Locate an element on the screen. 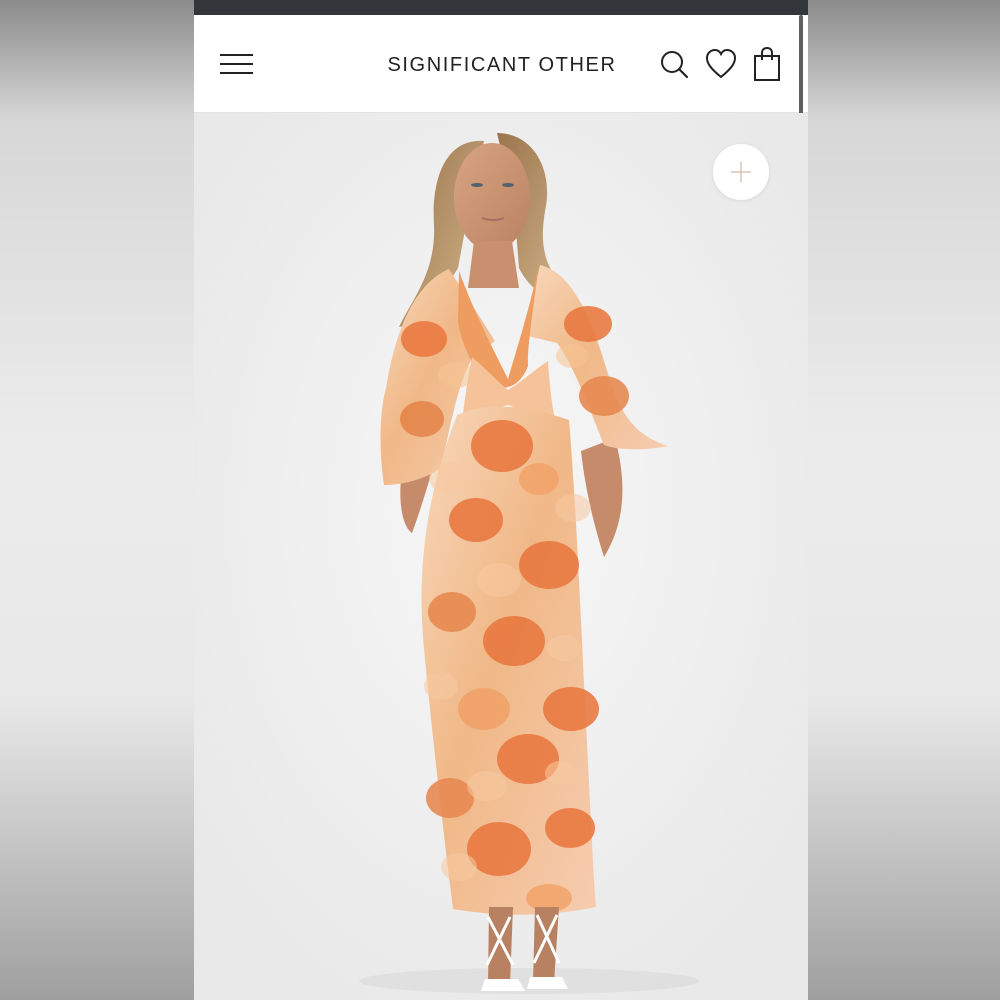 This screenshot has height=1000, width=1000. wishlist-button is located at coordinates (721, 64).